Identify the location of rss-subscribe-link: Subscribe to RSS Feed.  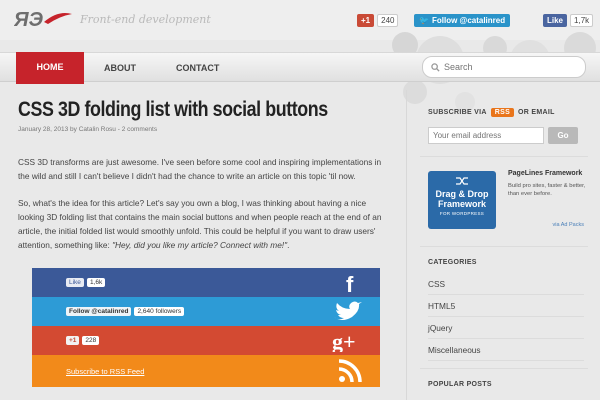
(105, 371).